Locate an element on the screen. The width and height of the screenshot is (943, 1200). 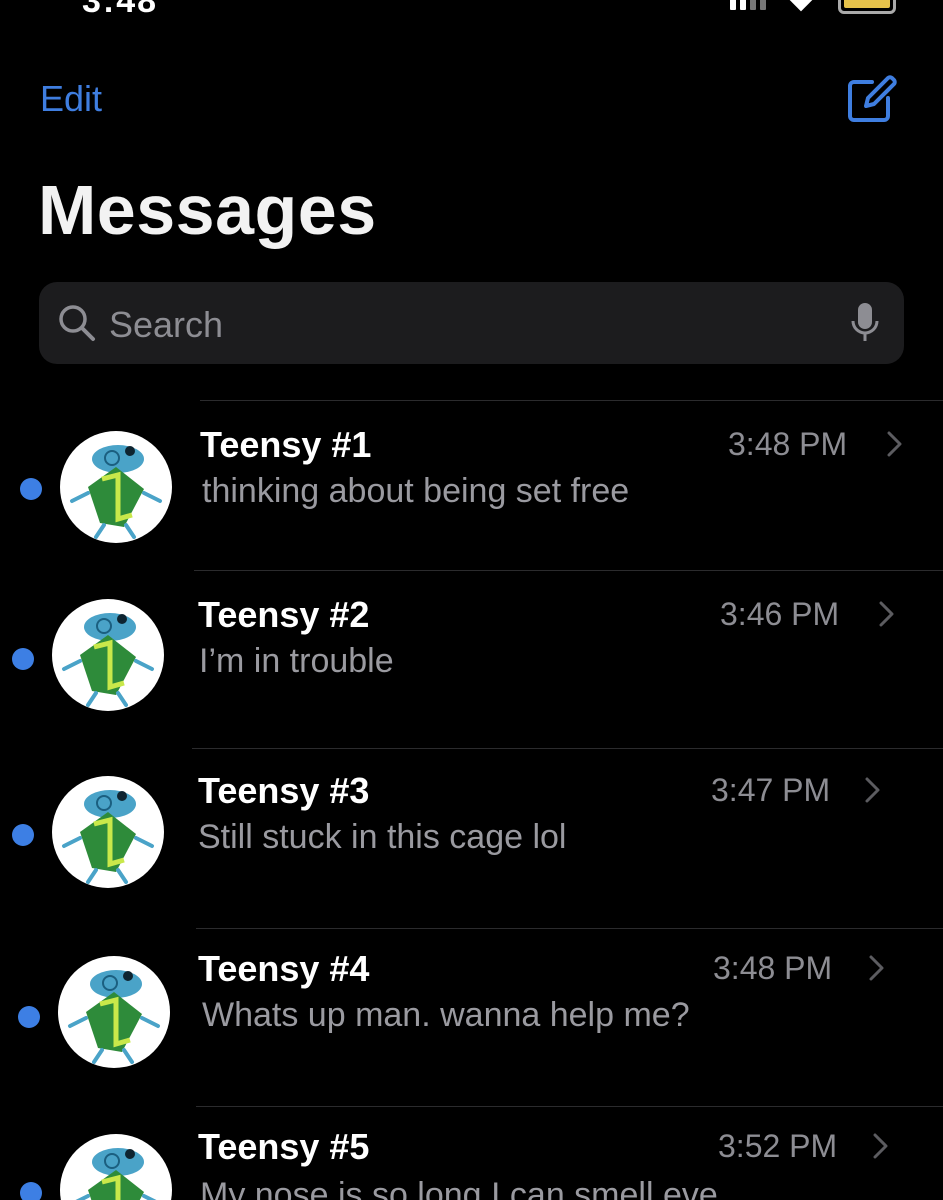
search-icon is located at coordinates (77, 323).